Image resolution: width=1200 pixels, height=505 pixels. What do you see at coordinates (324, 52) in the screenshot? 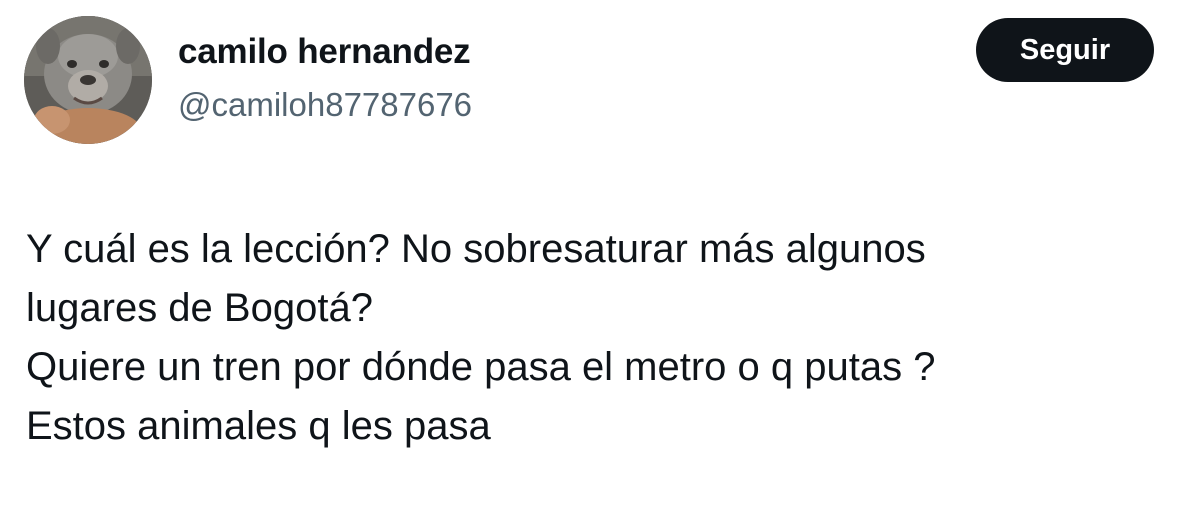
I see `display-name: camilo hernandez` at bounding box center [324, 52].